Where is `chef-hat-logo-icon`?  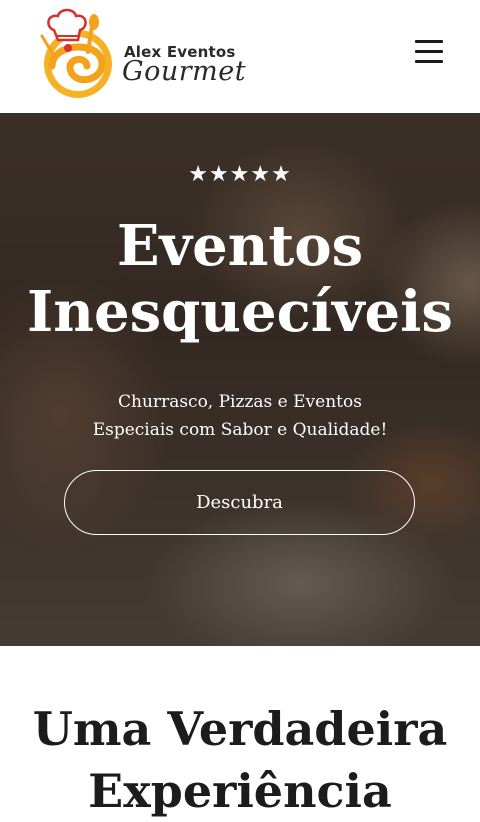
chef-hat-logo-icon is located at coordinates (76, 53).